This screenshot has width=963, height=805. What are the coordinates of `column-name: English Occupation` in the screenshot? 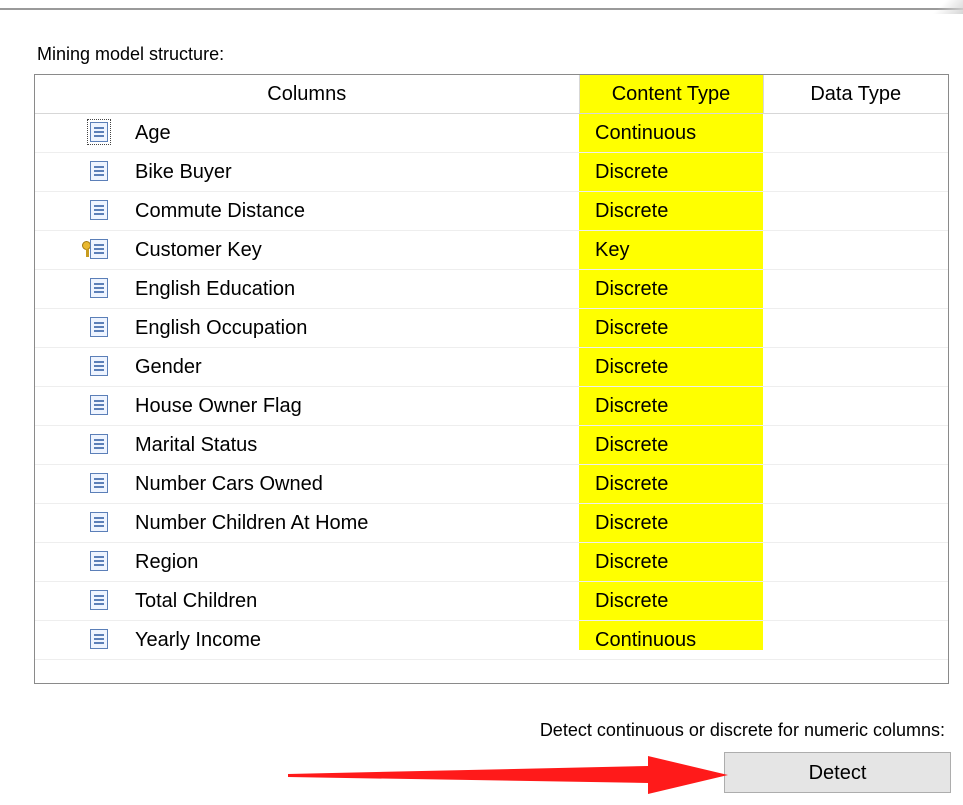 It's located at (221, 327).